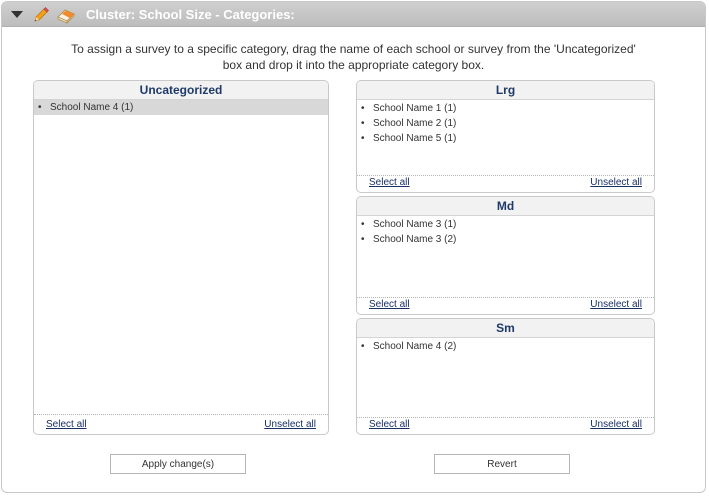 This screenshot has height=497, width=709. What do you see at coordinates (17, 14) in the screenshot?
I see `chevron-down-icon` at bounding box center [17, 14].